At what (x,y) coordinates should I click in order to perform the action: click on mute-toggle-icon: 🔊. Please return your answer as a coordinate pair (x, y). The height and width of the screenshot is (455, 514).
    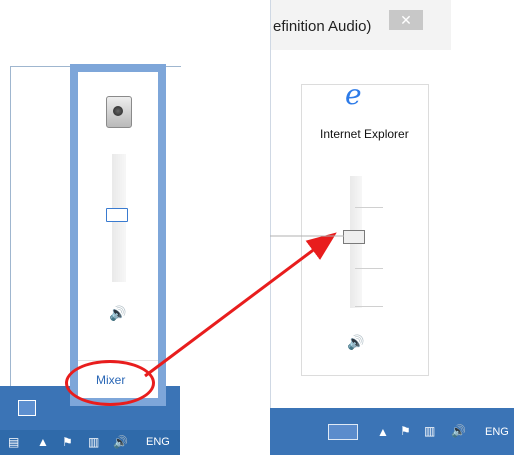
    Looking at the image, I should click on (117, 313).